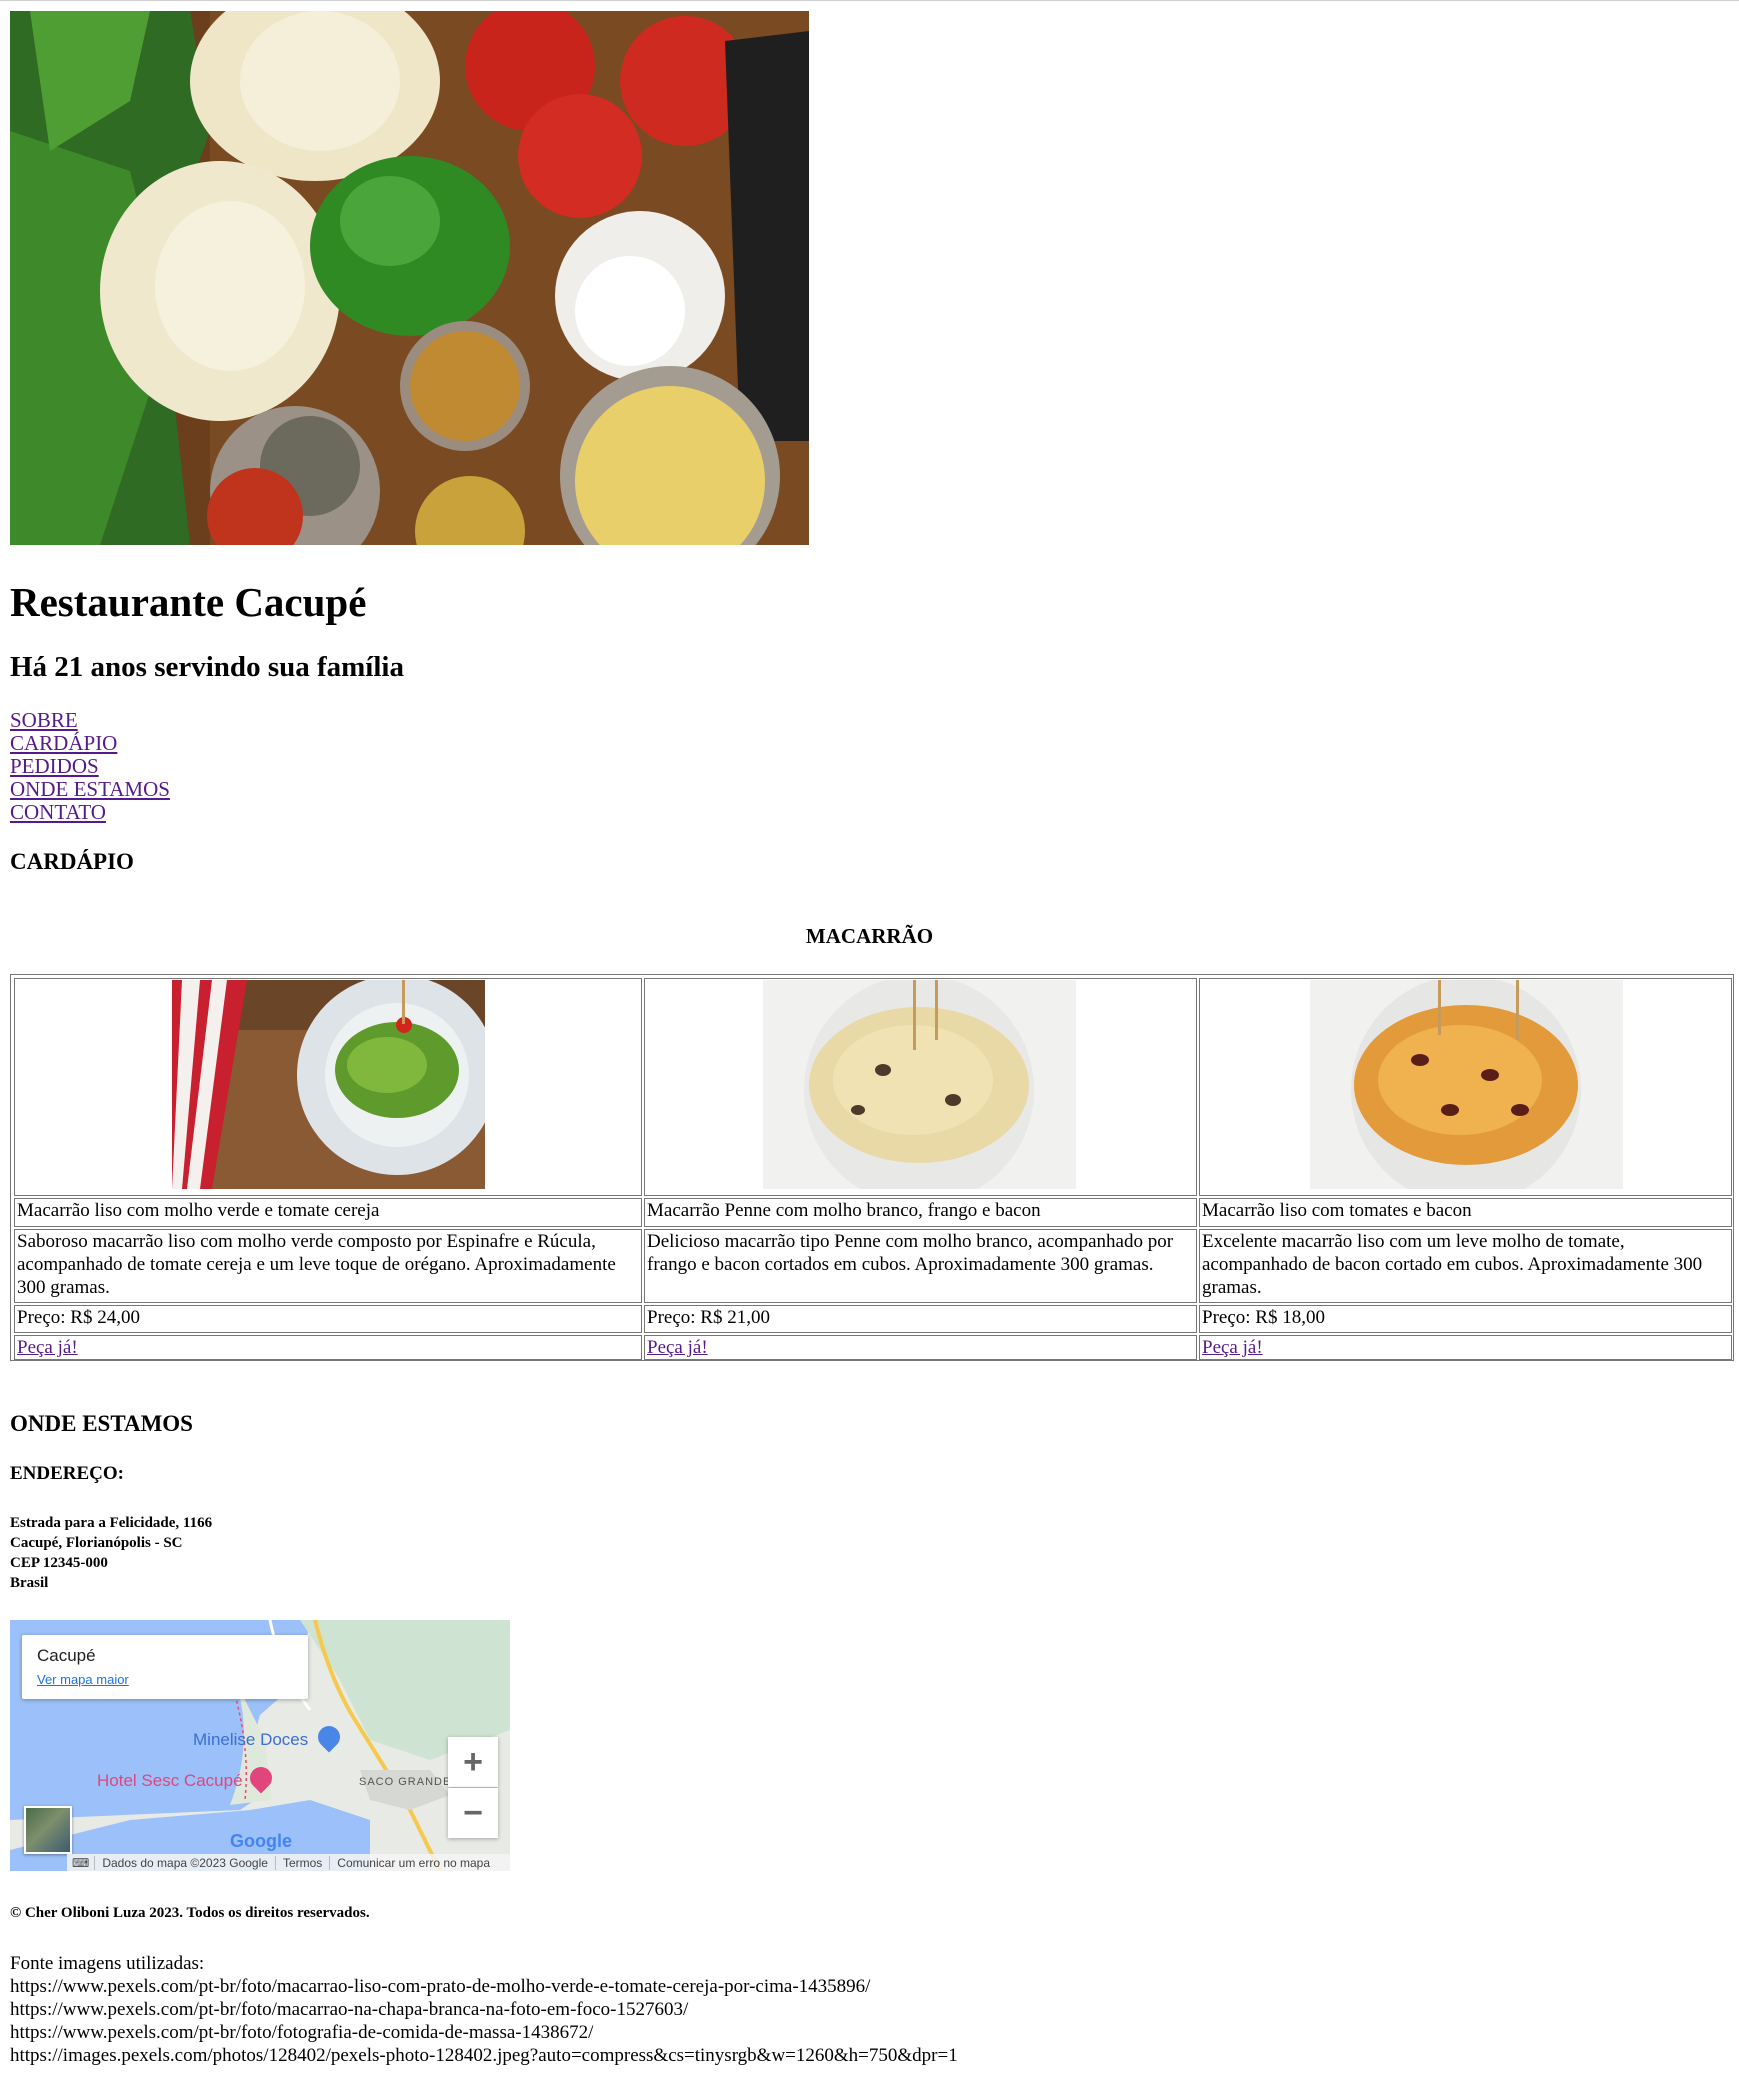 This screenshot has height=2087, width=1739. I want to click on google-logo: Google, so click(261, 1841).